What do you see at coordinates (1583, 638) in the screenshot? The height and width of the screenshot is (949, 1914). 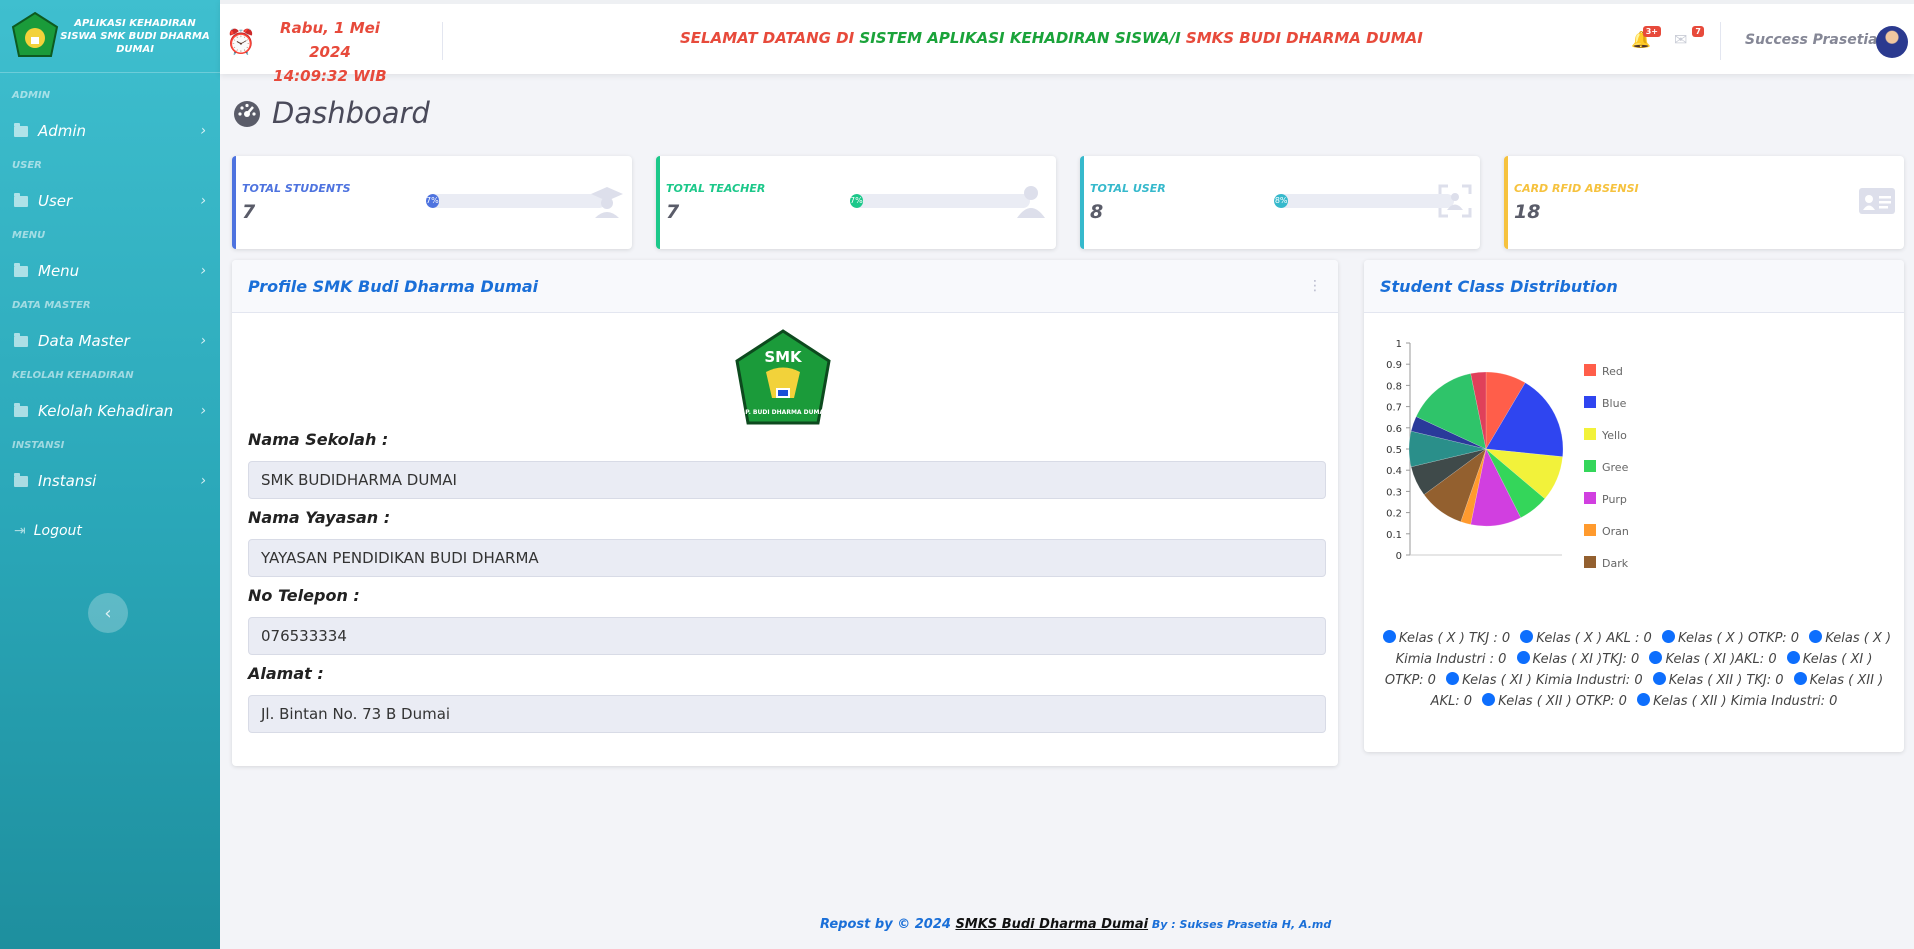 I see `class-count-item: Kelas ( X ) AKL : 0` at bounding box center [1583, 638].